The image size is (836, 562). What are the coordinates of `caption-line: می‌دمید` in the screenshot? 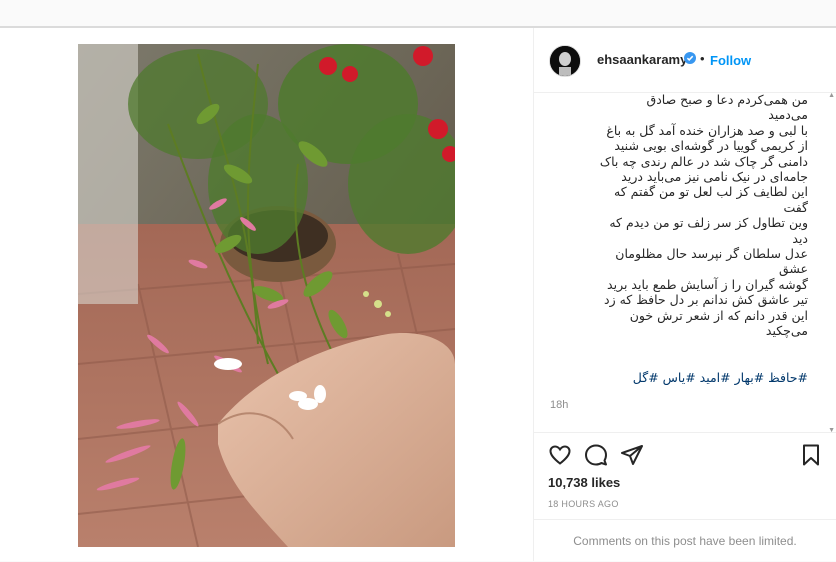 It's located at (788, 115).